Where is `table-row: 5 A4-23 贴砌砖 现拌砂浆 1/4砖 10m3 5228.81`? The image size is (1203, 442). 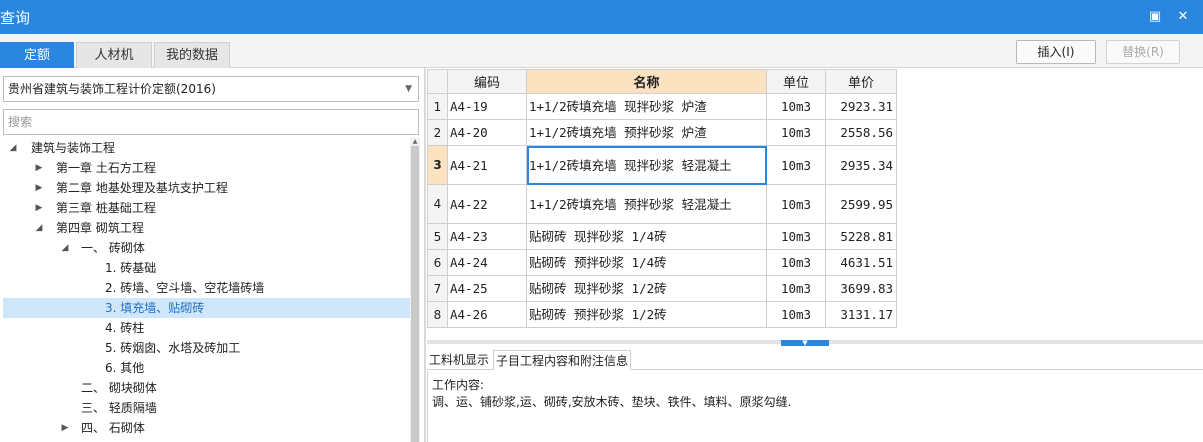
table-row: 5 A4-23 贴砌砖 现拌砂浆 1/4砖 10m3 5228.81 is located at coordinates (662, 236).